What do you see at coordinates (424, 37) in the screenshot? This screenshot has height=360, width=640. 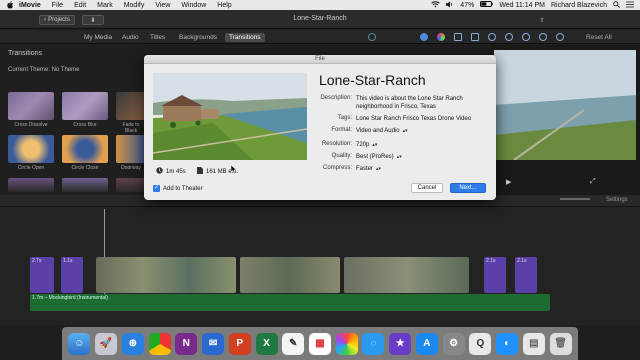 I see `color-balance-icon` at bounding box center [424, 37].